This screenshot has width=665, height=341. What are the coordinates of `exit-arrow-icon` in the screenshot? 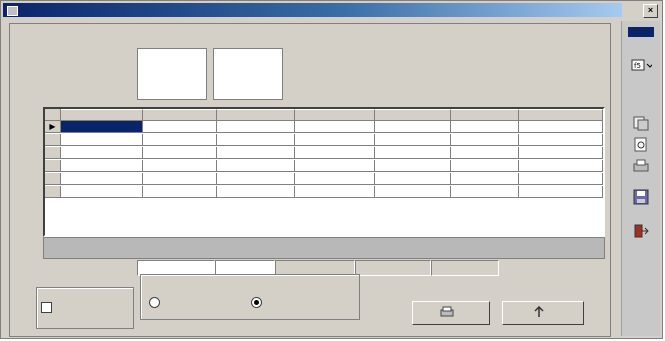 It's located at (539, 312).